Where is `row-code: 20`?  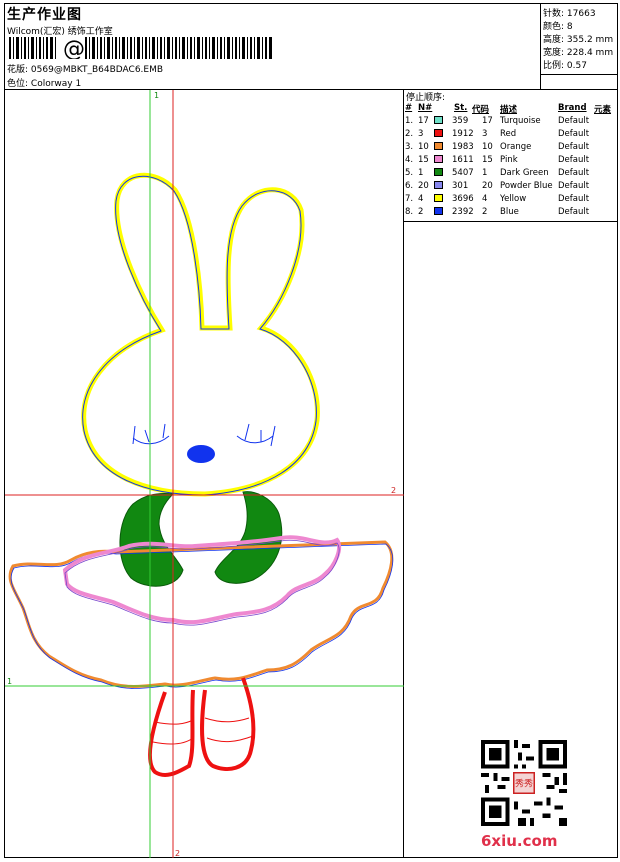 row-code: 20 is located at coordinates (487, 186).